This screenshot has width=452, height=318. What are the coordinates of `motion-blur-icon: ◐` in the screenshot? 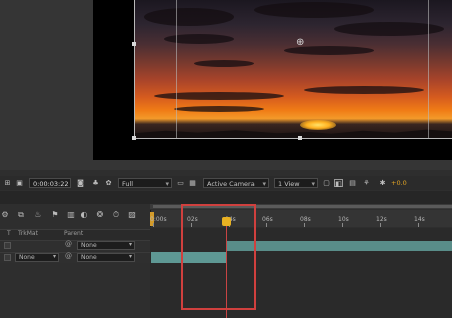 It's located at (84, 215).